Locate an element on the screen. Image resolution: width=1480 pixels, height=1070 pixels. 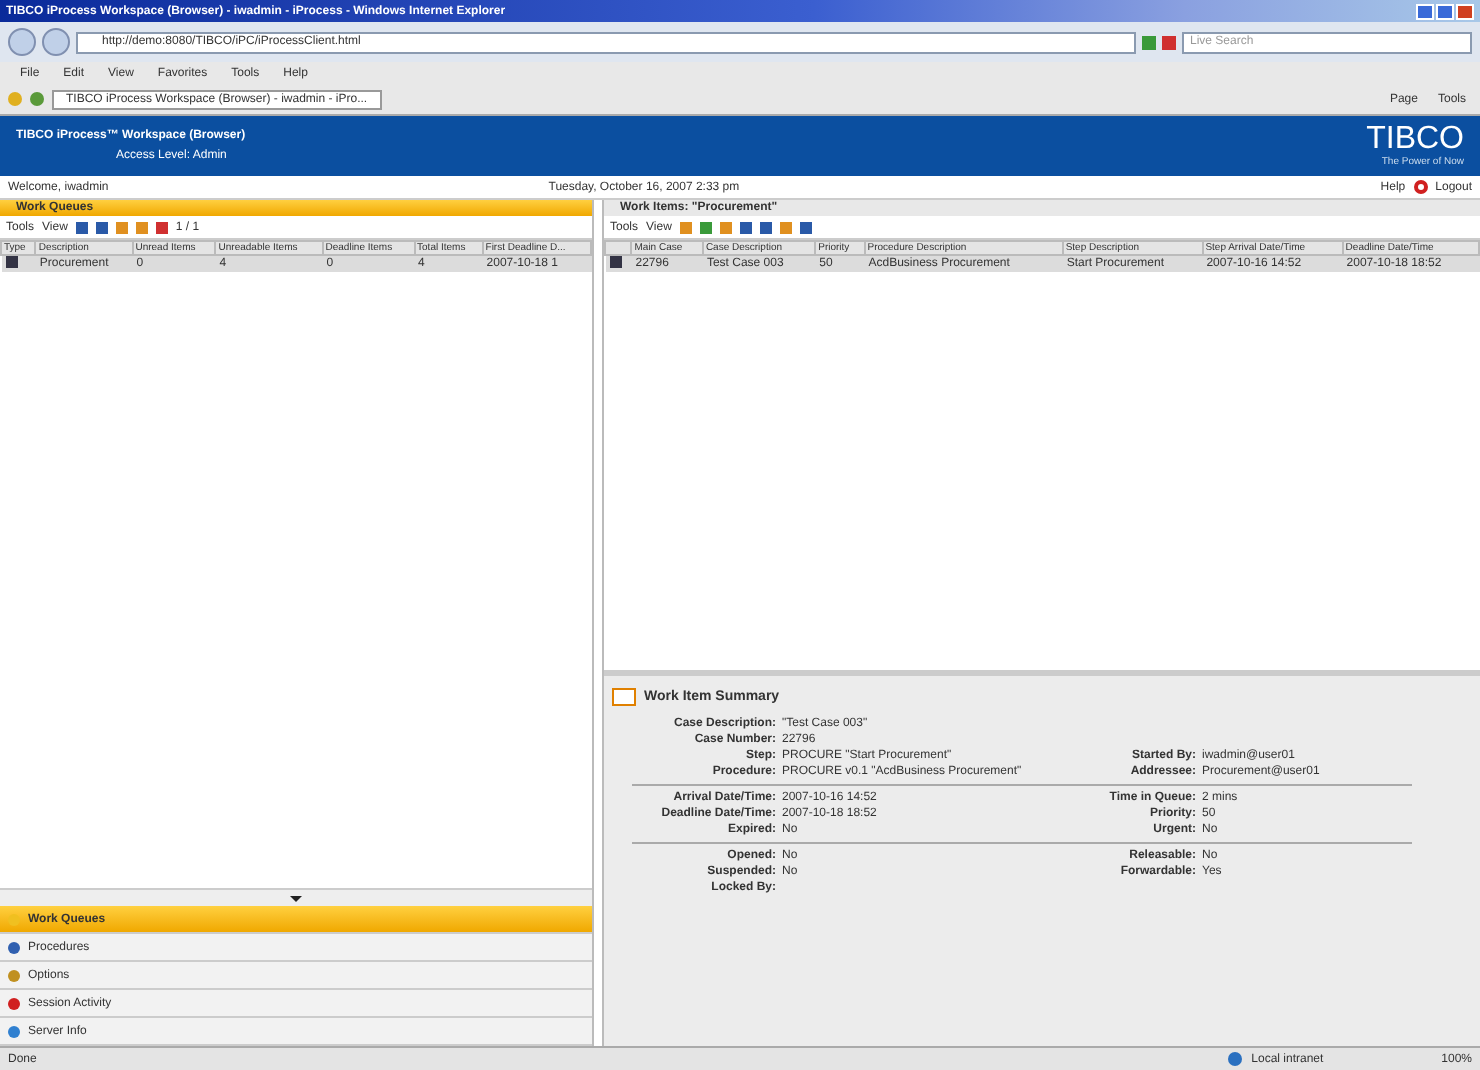
back-button is located at coordinates (22, 42).